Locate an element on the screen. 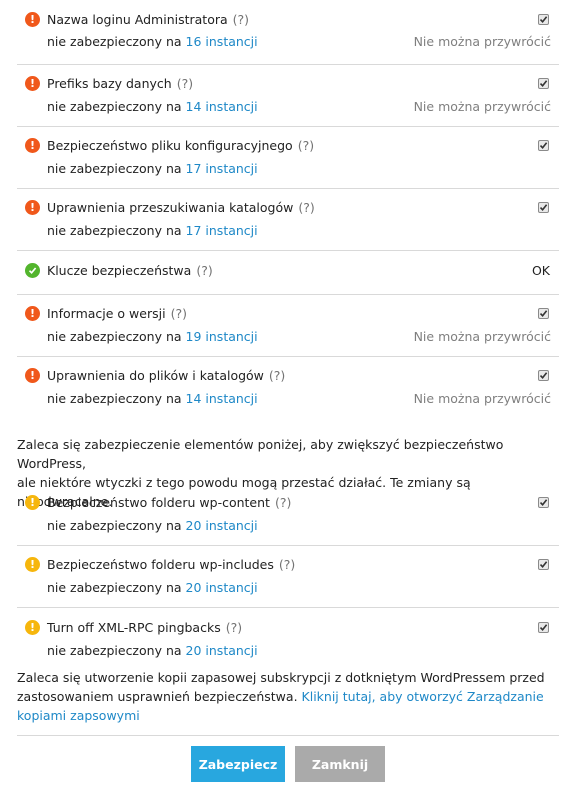  backup-management-link-cont: kopiami zapsowymi is located at coordinates (78, 715).